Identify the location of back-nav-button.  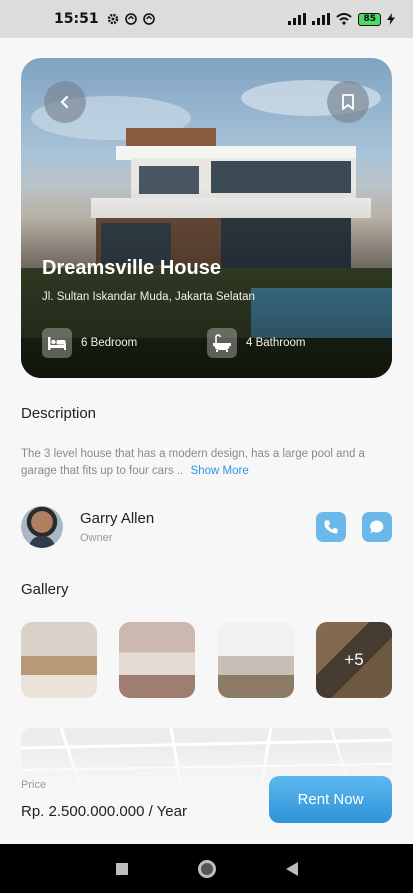
(291, 868).